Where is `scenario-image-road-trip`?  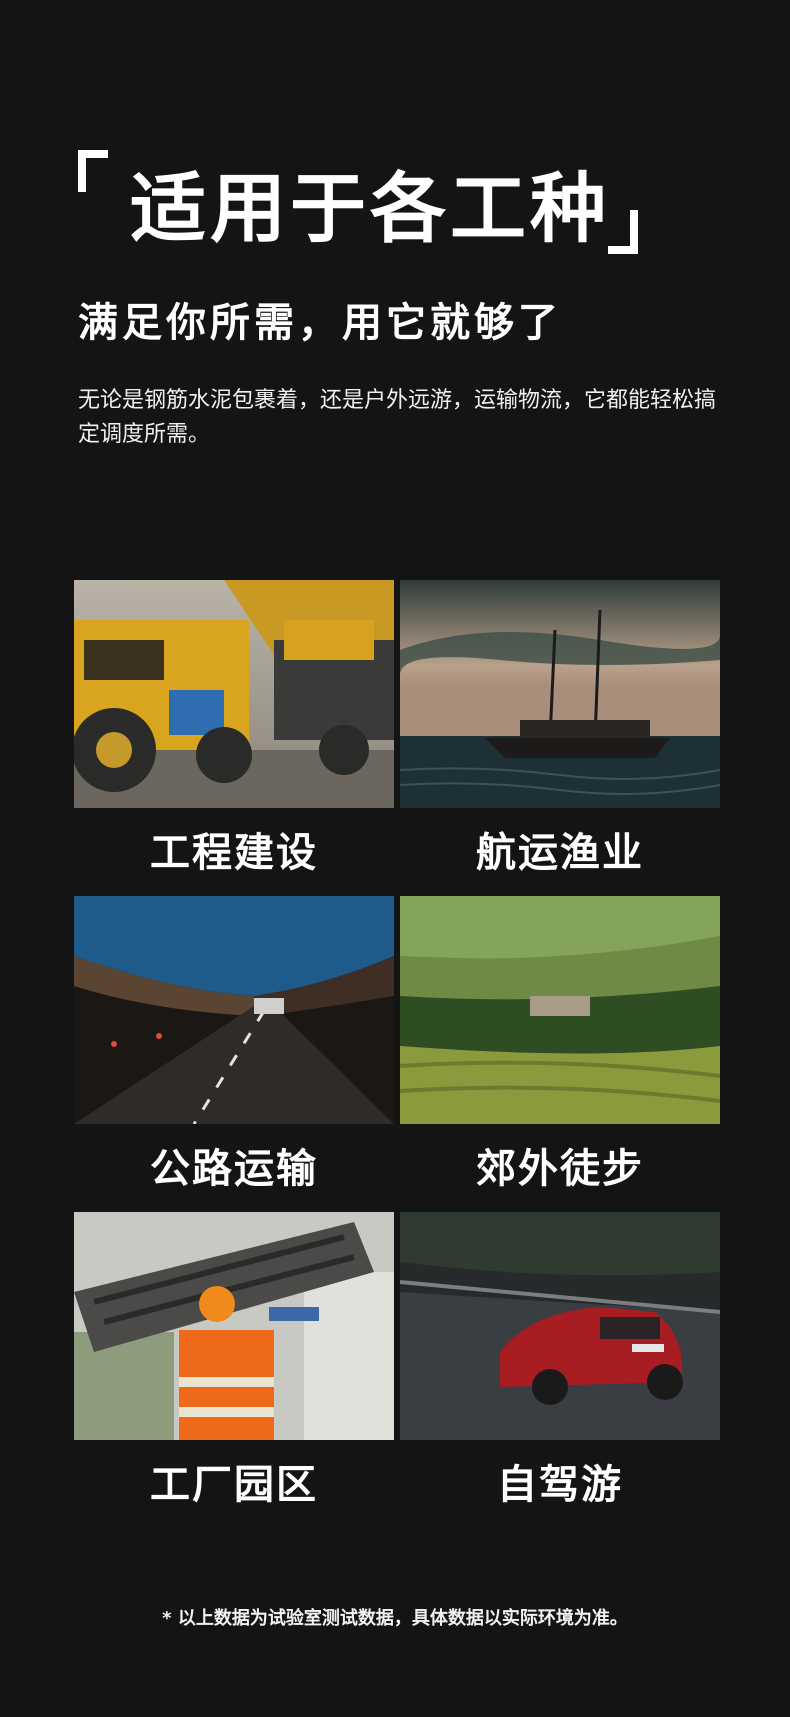 scenario-image-road-trip is located at coordinates (560, 1326).